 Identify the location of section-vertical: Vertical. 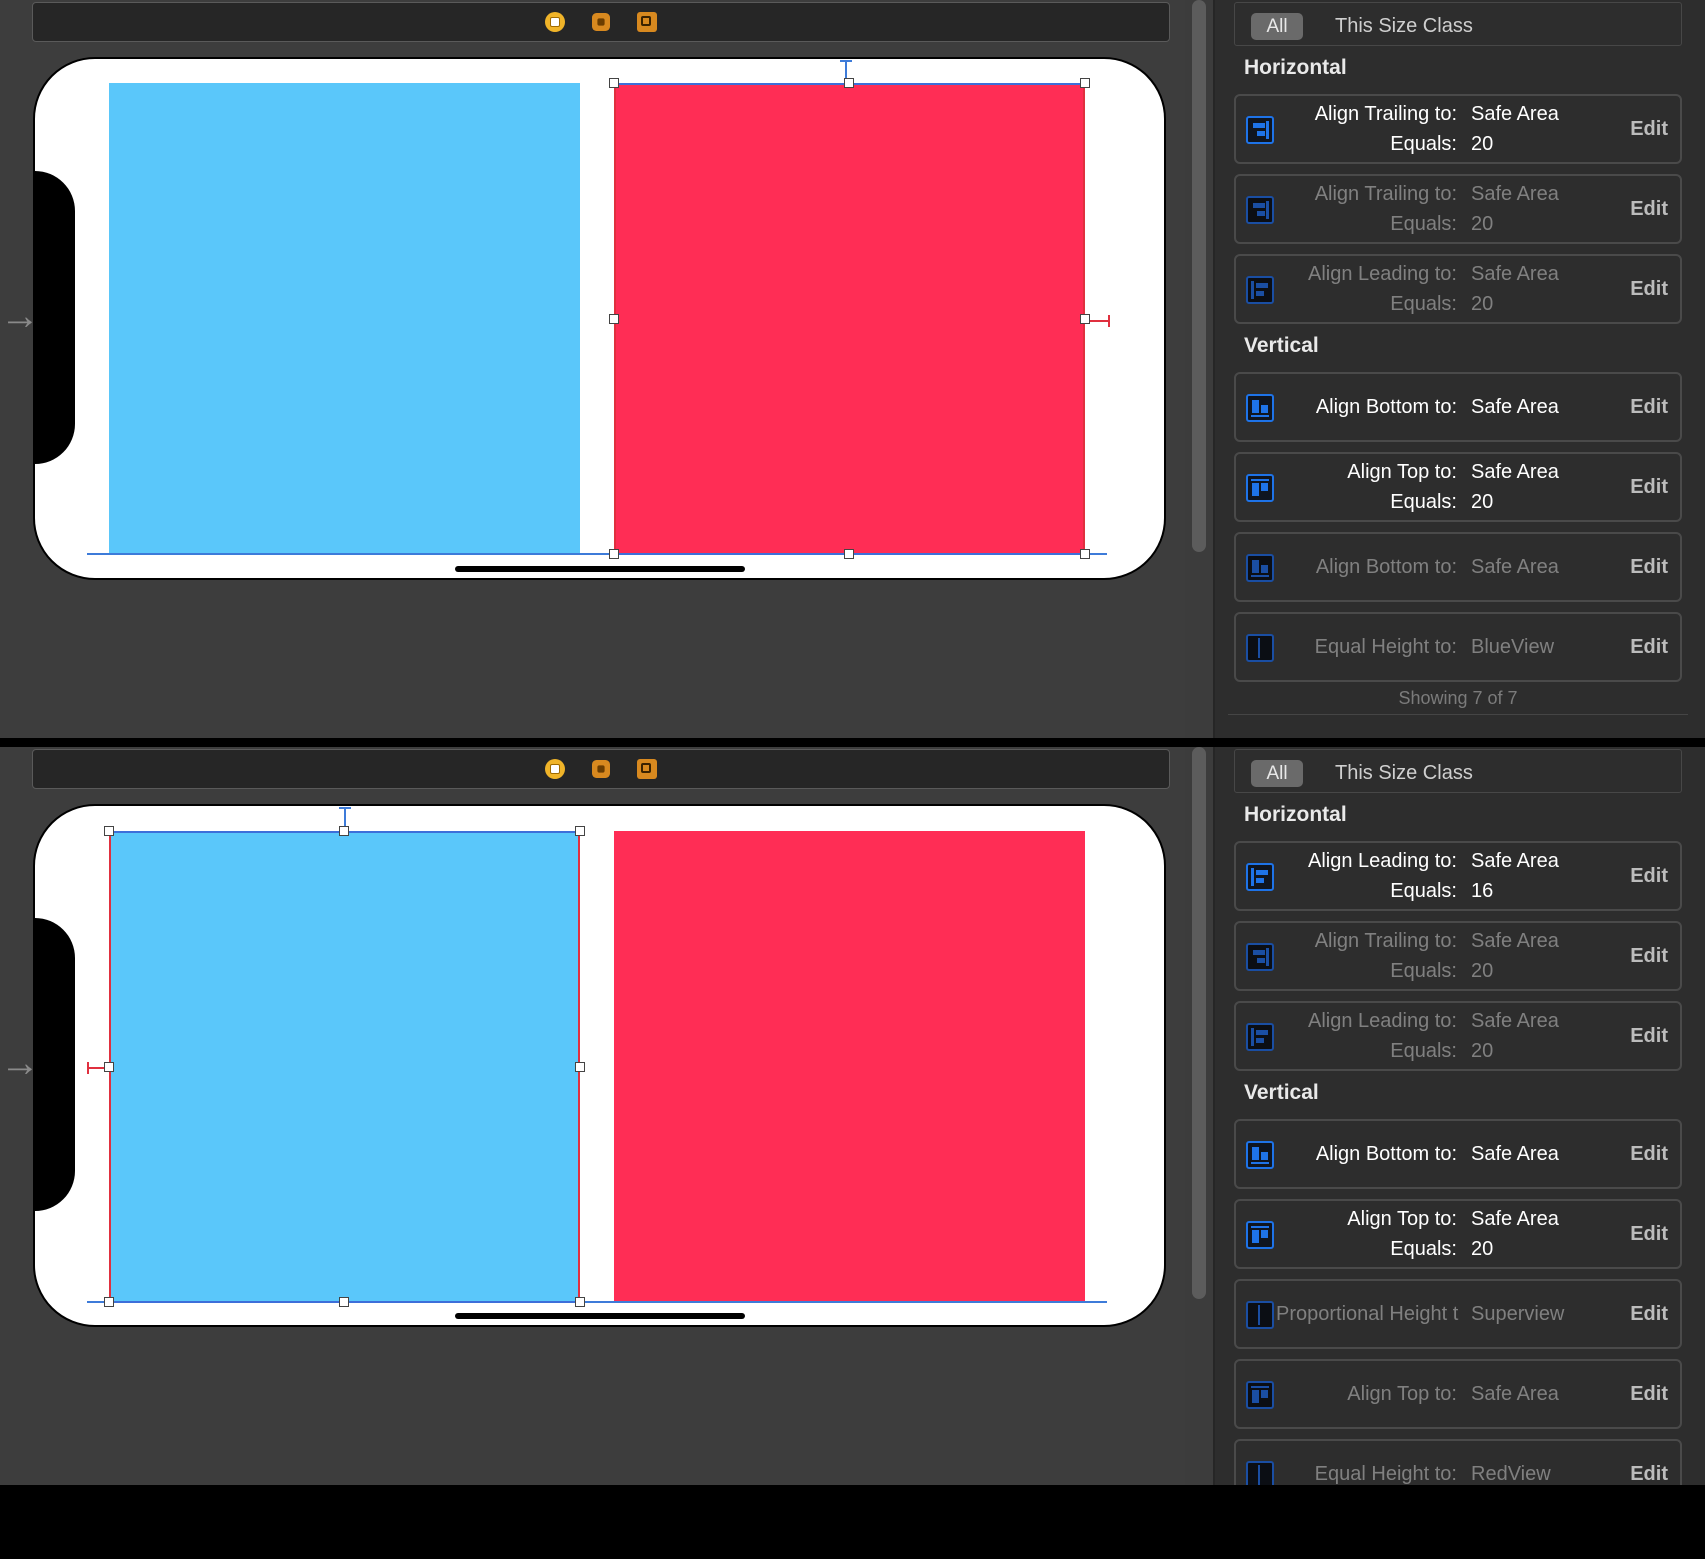
(1281, 345).